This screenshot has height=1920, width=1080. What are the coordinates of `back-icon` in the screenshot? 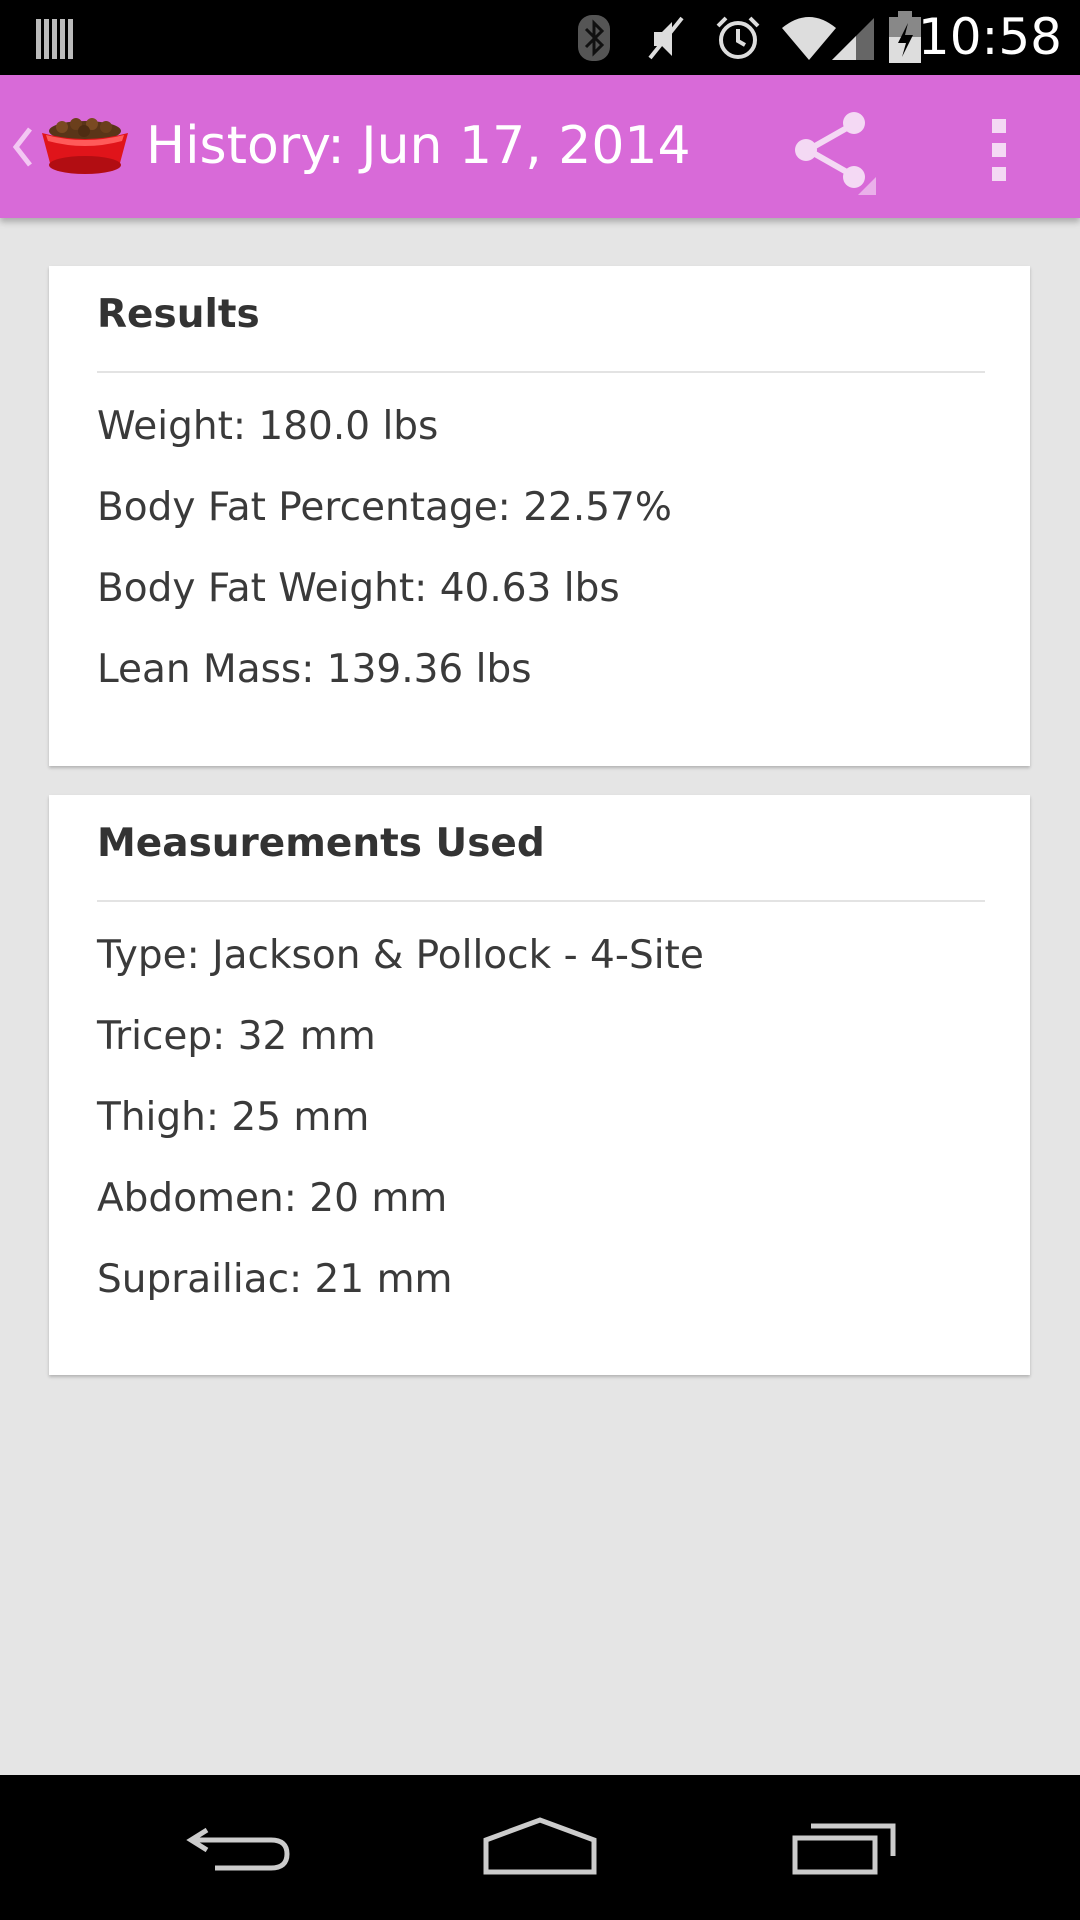 It's located at (240, 1848).